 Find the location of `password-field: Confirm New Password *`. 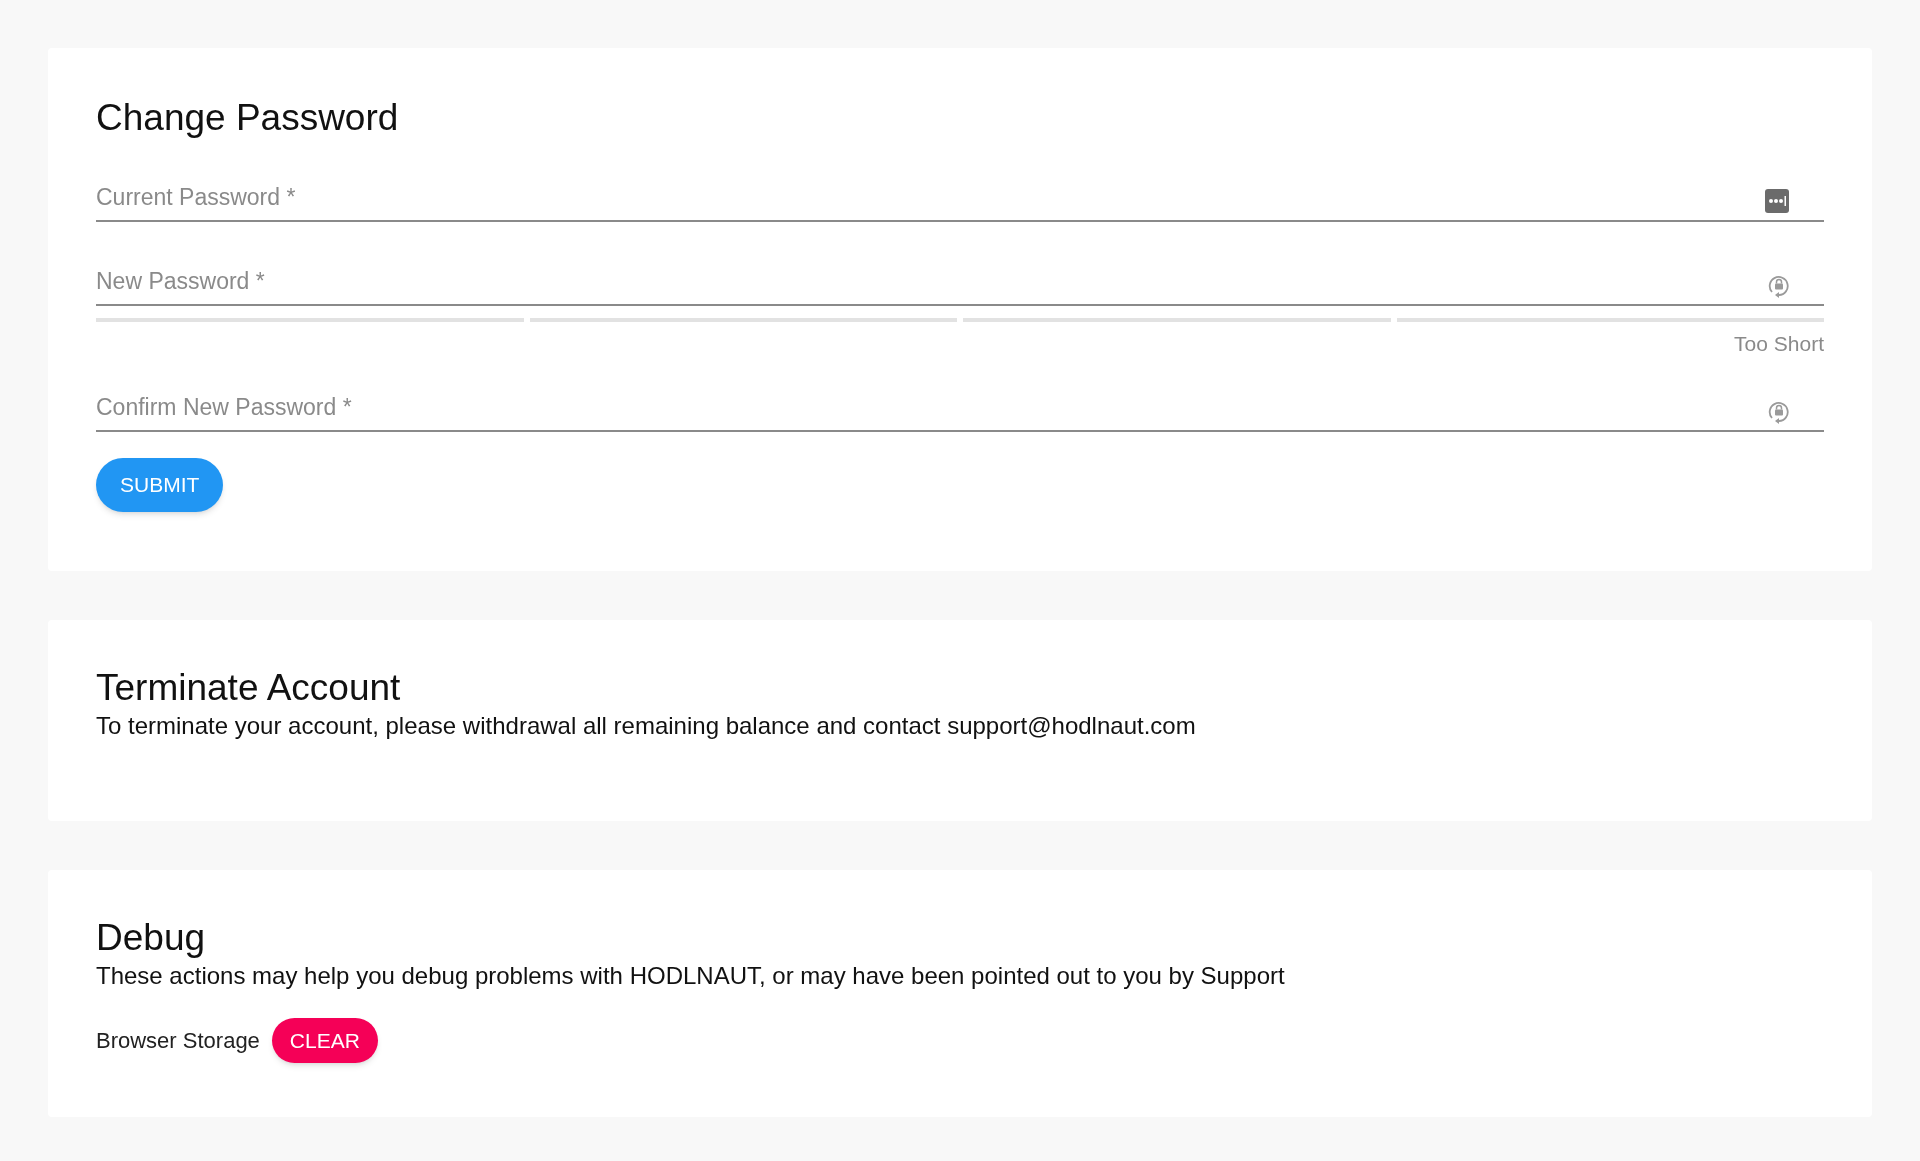

password-field: Confirm New Password * is located at coordinates (960, 401).